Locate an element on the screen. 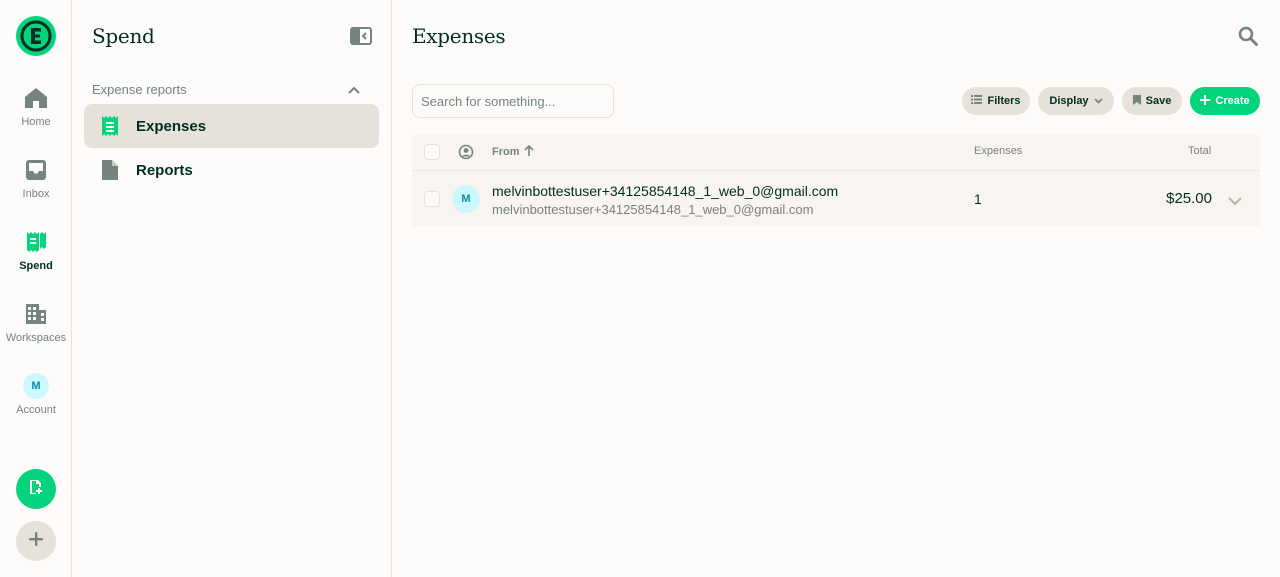 This screenshot has height=577, width=1280. rail-item-label: Spend is located at coordinates (36, 266).